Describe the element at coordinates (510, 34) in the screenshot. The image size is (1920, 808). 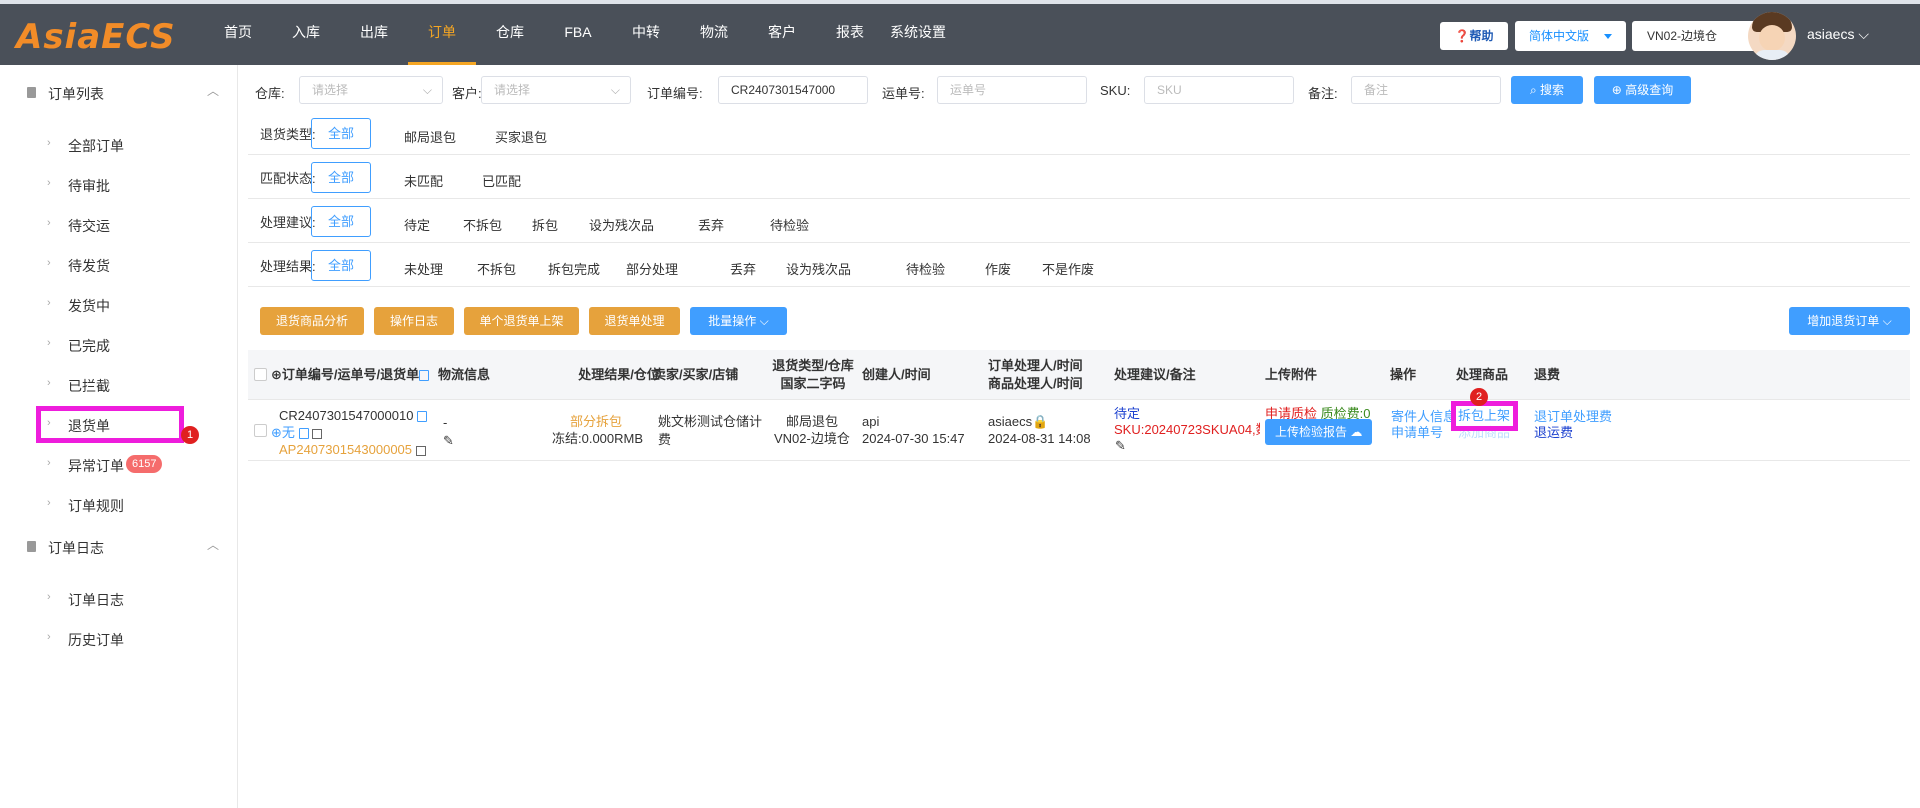
I see `nav-item: 仓库` at that location.